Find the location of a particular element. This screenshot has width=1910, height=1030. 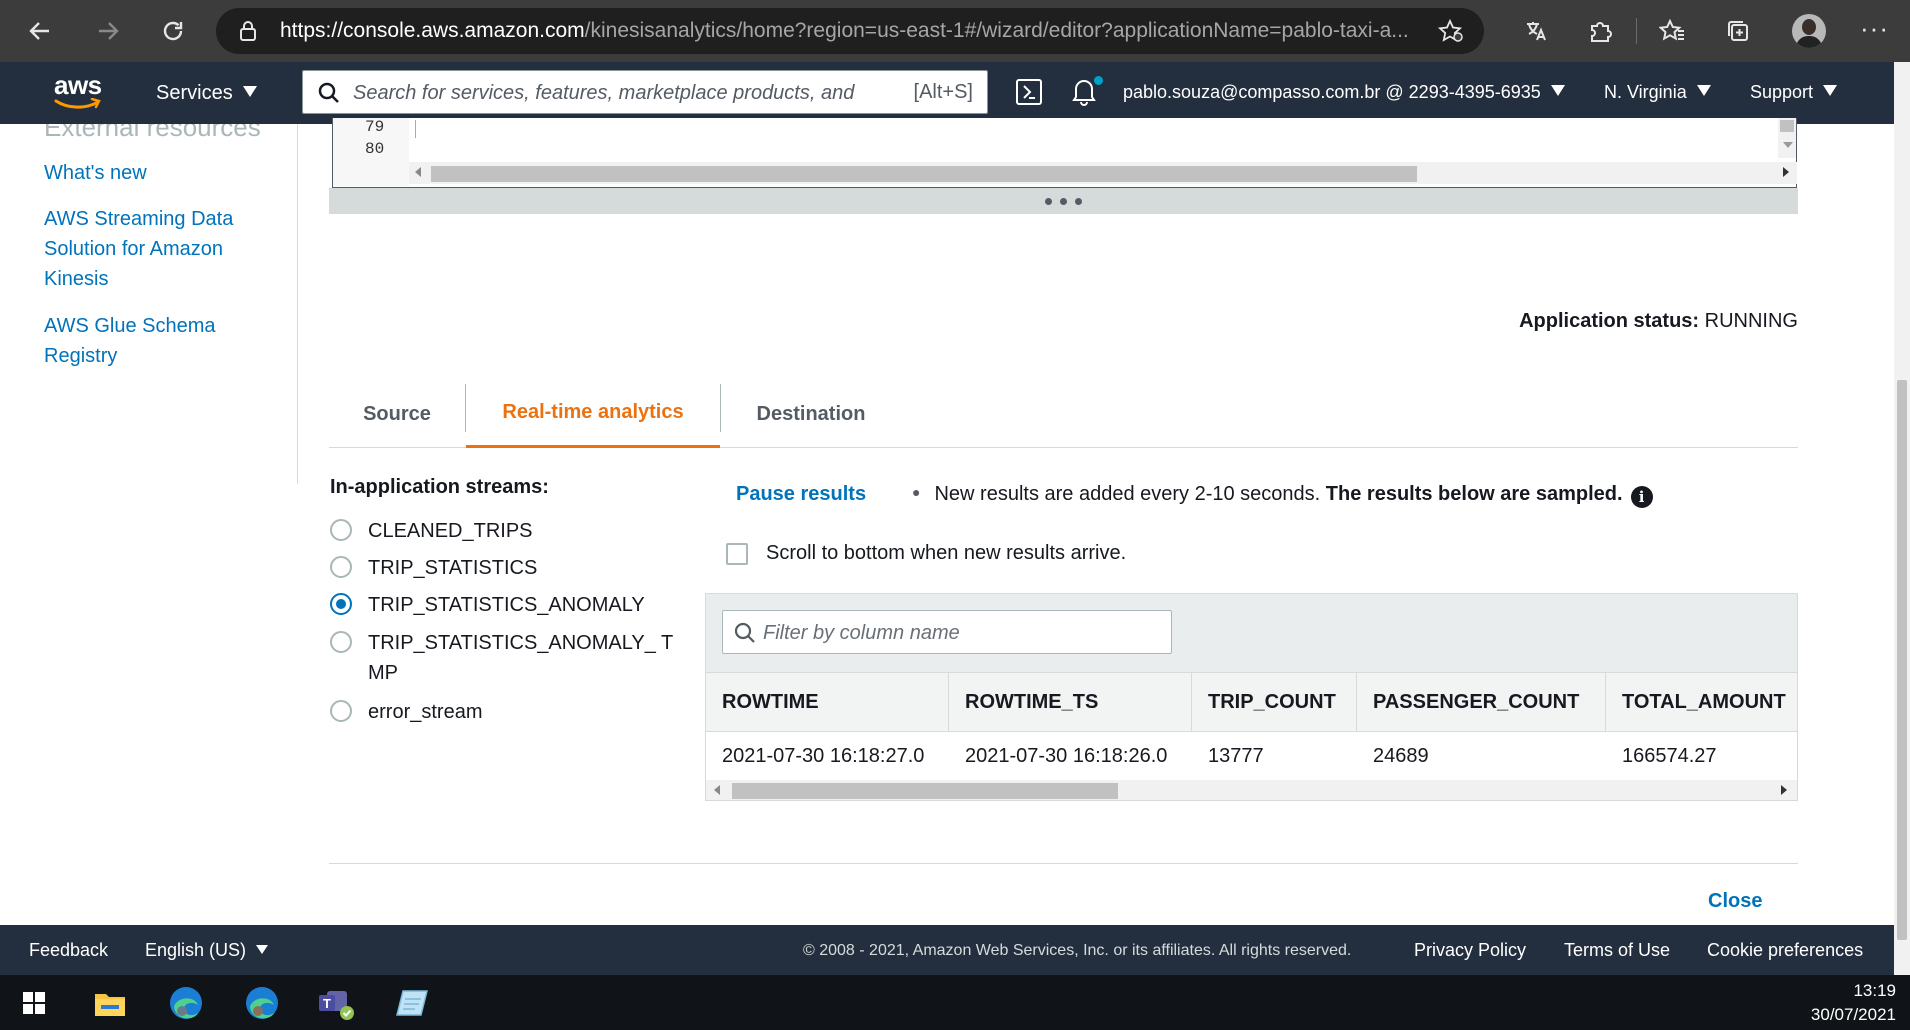

forward-button is located at coordinates (108, 31).